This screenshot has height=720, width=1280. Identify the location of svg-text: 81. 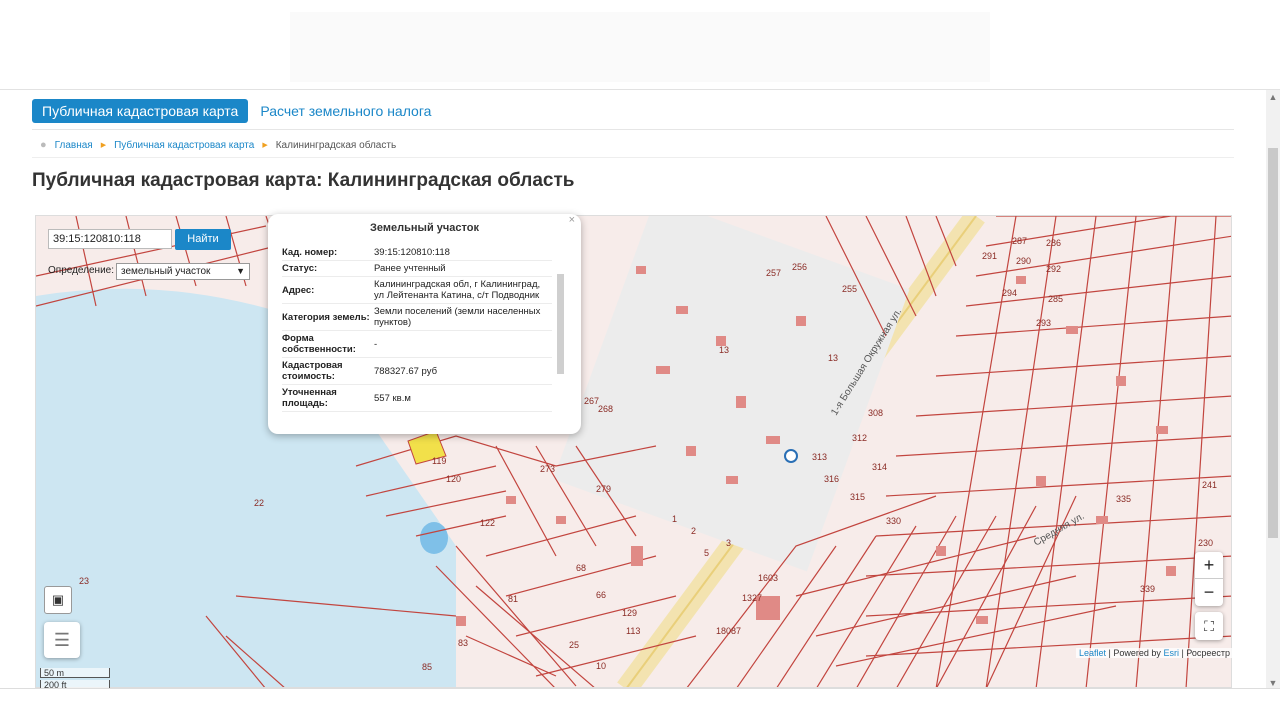
(513, 599).